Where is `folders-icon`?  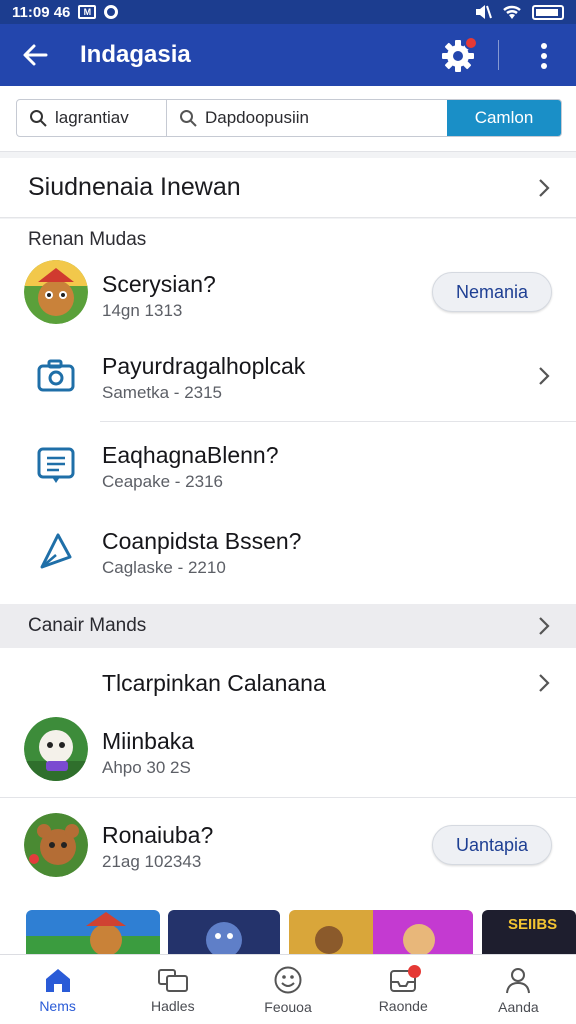 folders-icon is located at coordinates (172, 980).